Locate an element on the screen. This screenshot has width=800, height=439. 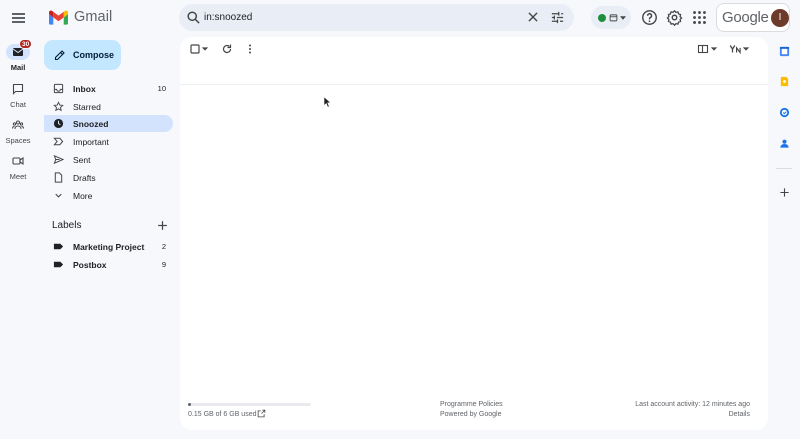
input-tools-icon is located at coordinates (736, 49).